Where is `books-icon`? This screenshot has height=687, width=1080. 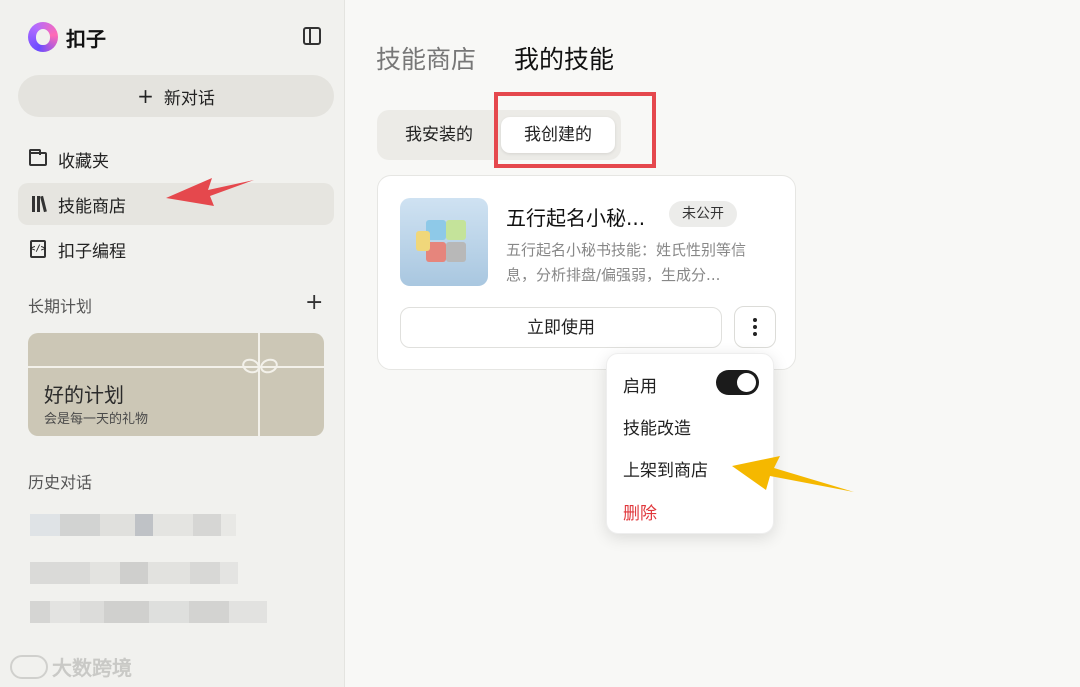
books-icon is located at coordinates (38, 204).